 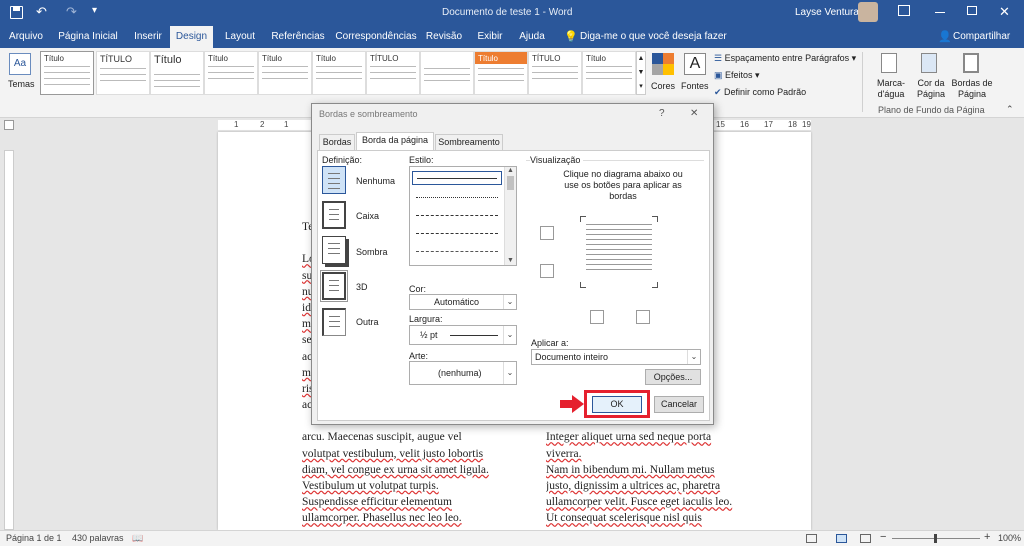 I want to click on preview-diagram, so click(x=619, y=252).